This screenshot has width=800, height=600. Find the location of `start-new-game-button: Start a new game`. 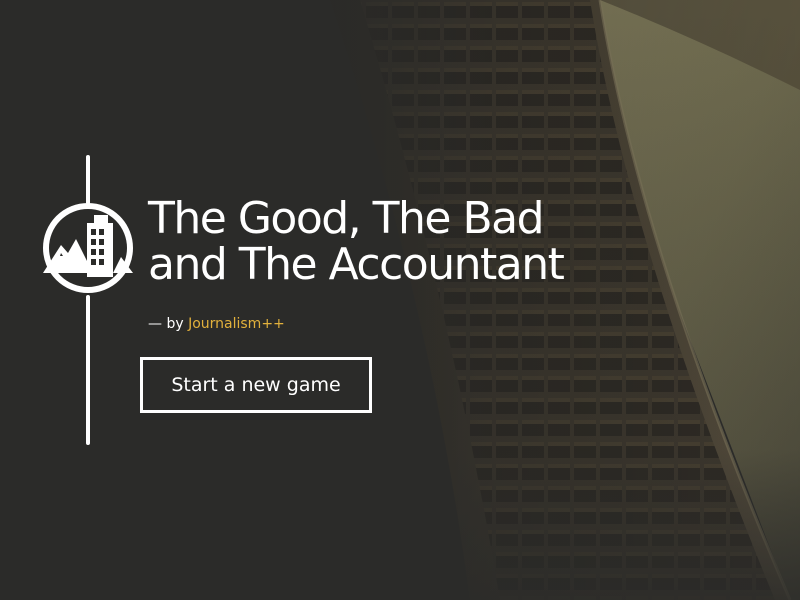

start-new-game-button: Start a new game is located at coordinates (256, 385).